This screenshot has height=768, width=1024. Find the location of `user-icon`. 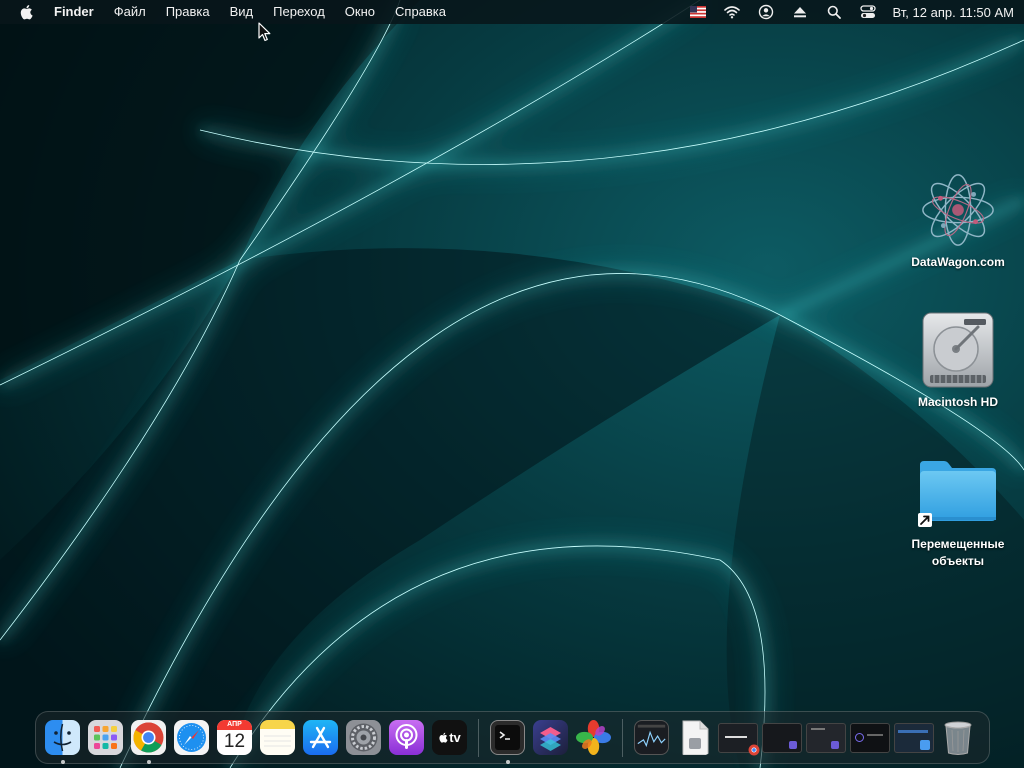

user-icon is located at coordinates (766, 12).